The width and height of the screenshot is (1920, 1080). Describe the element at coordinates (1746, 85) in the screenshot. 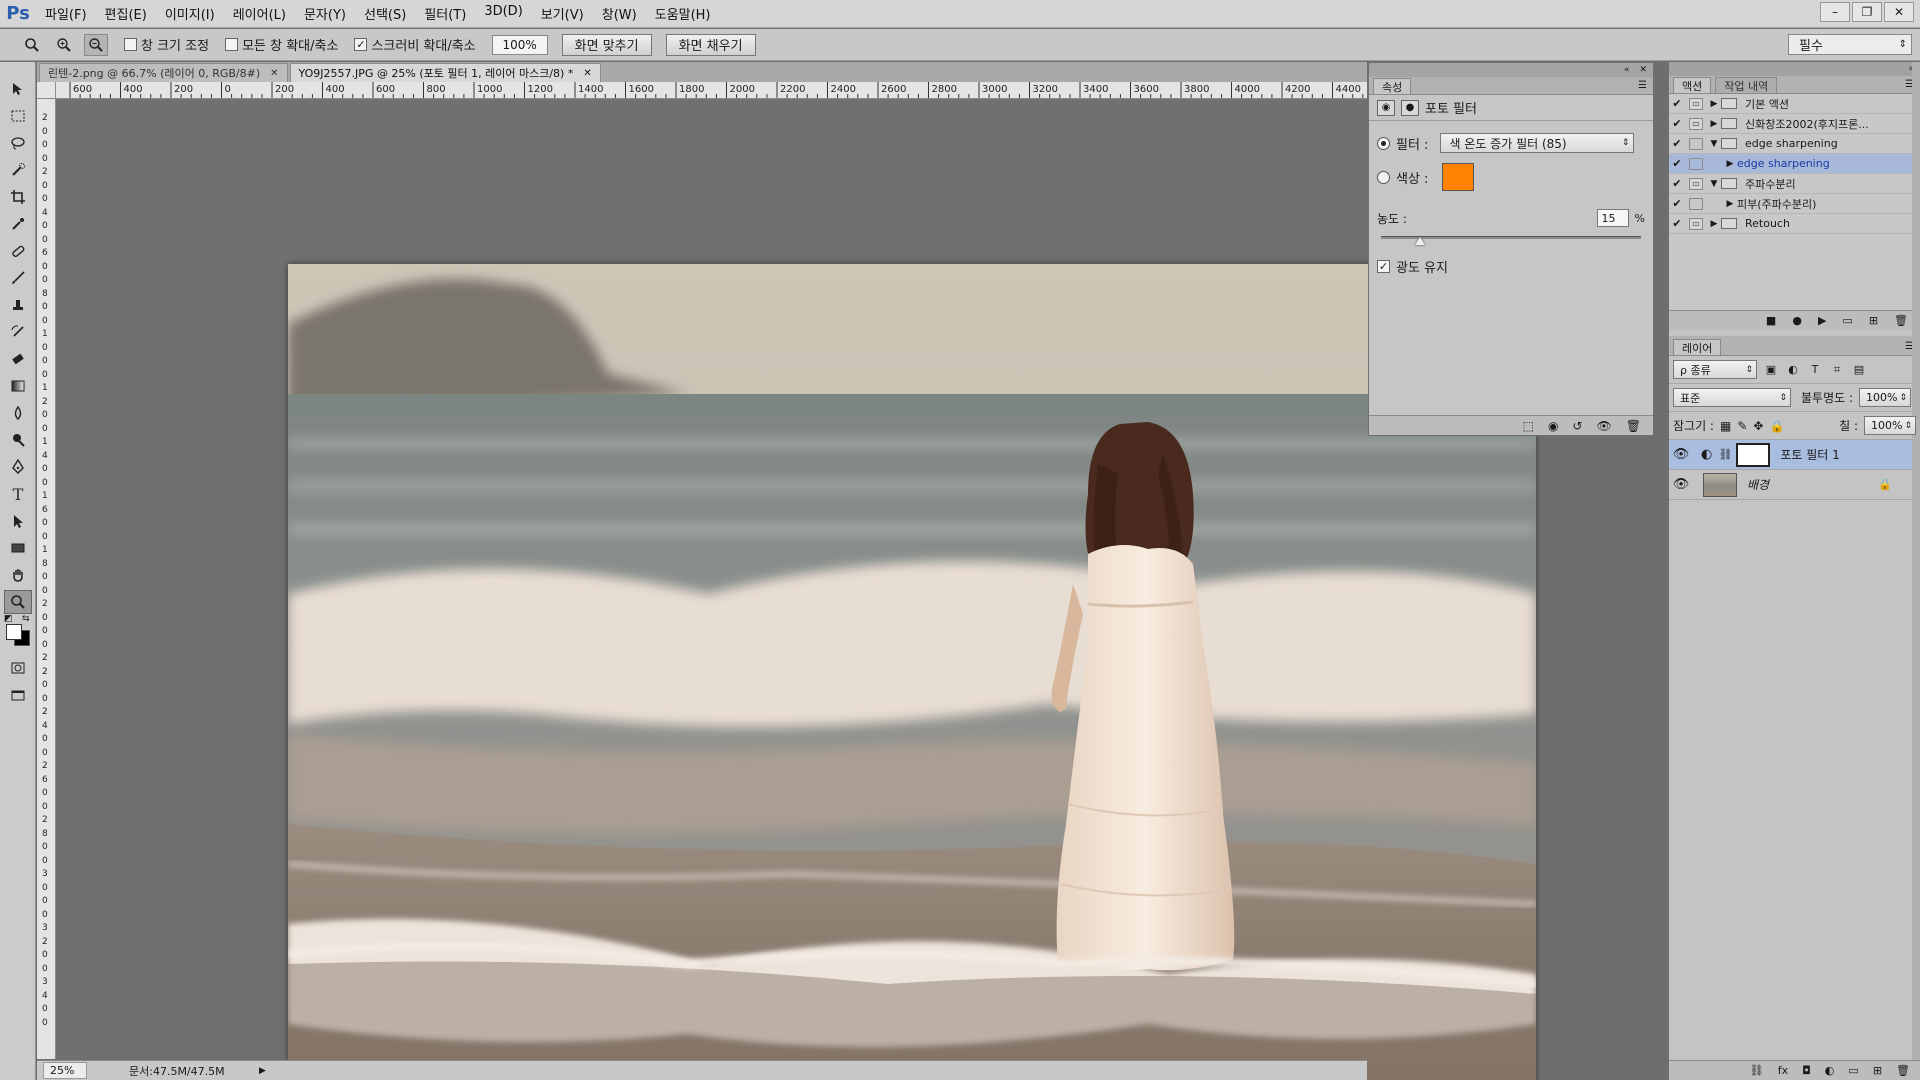

I see `tab-history: 작업 내역` at that location.